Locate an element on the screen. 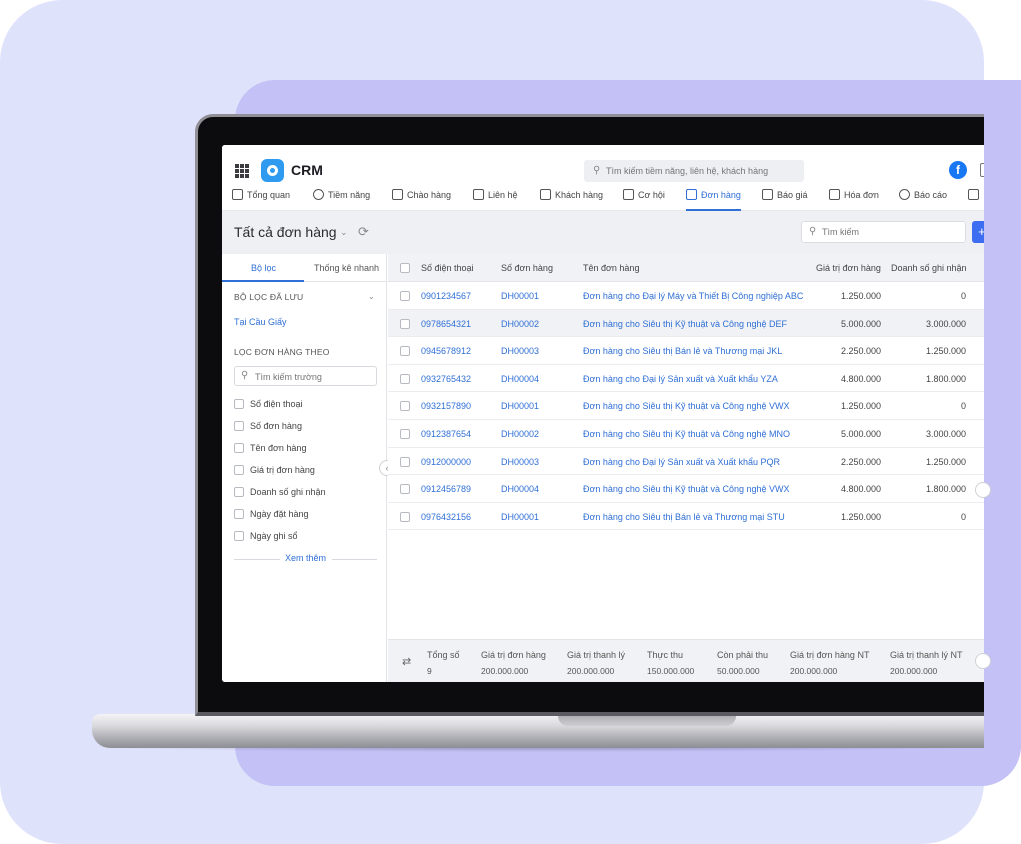 The height and width of the screenshot is (844, 1021). crm-logo-icon is located at coordinates (272, 170).